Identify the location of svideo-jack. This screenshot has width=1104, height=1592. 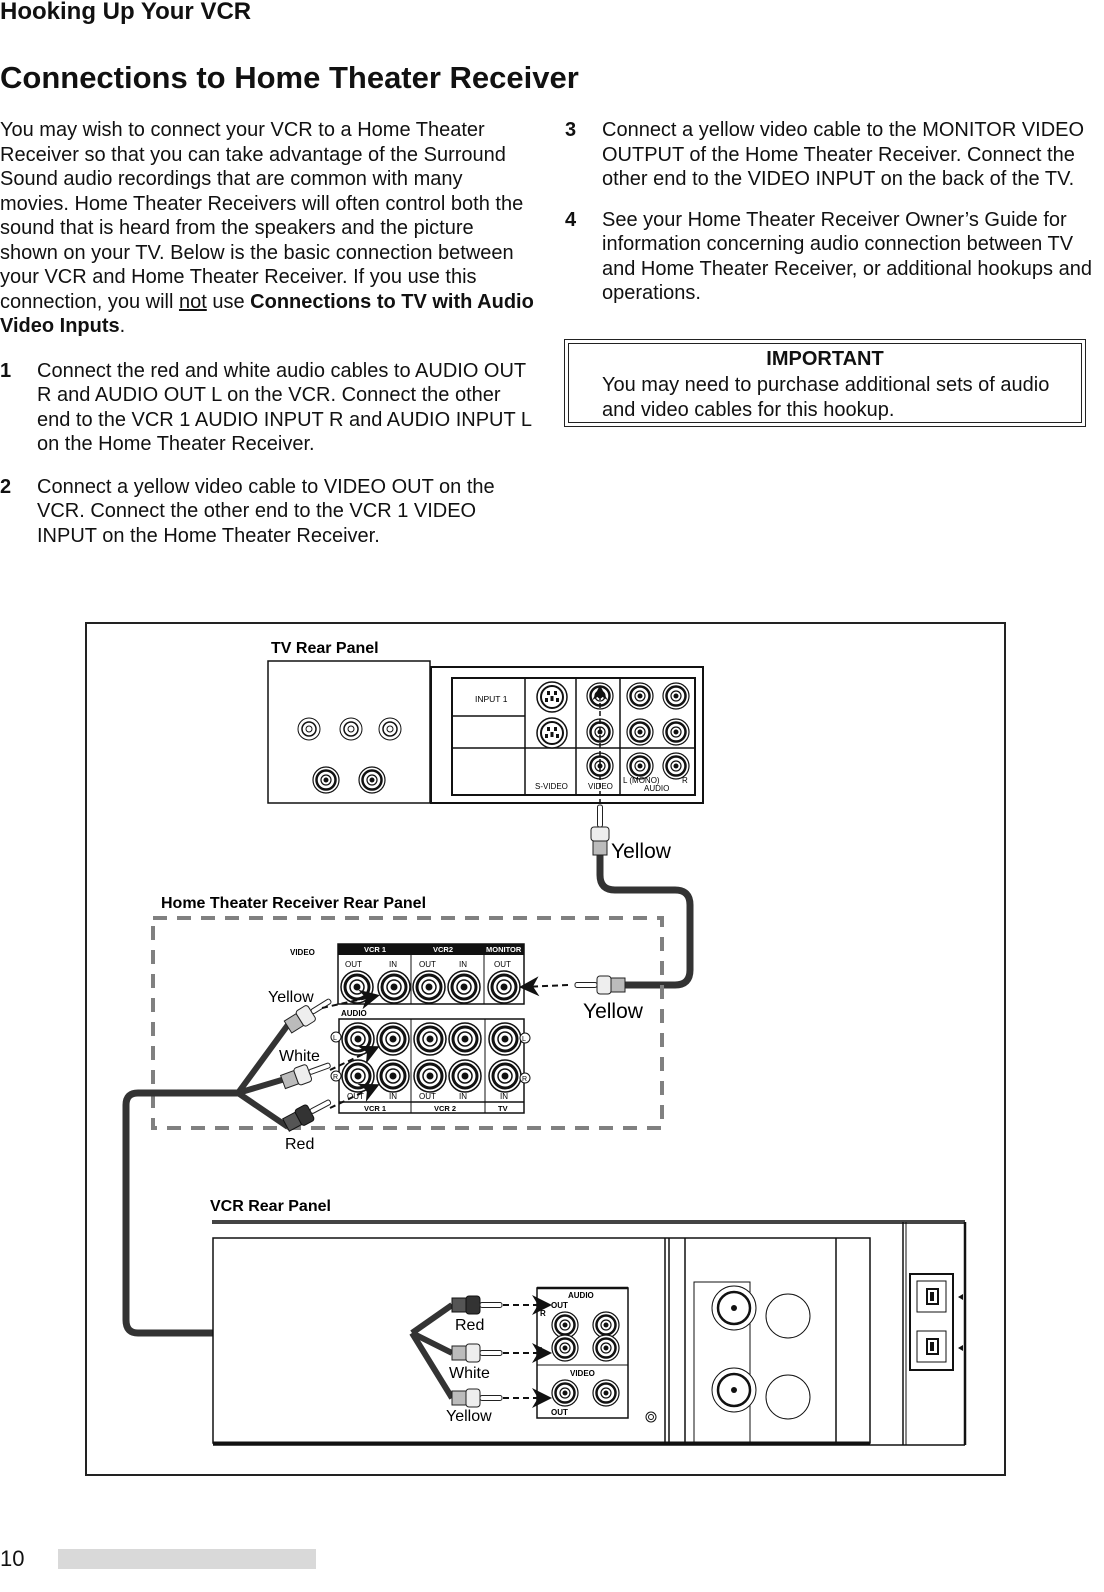
(552, 733).